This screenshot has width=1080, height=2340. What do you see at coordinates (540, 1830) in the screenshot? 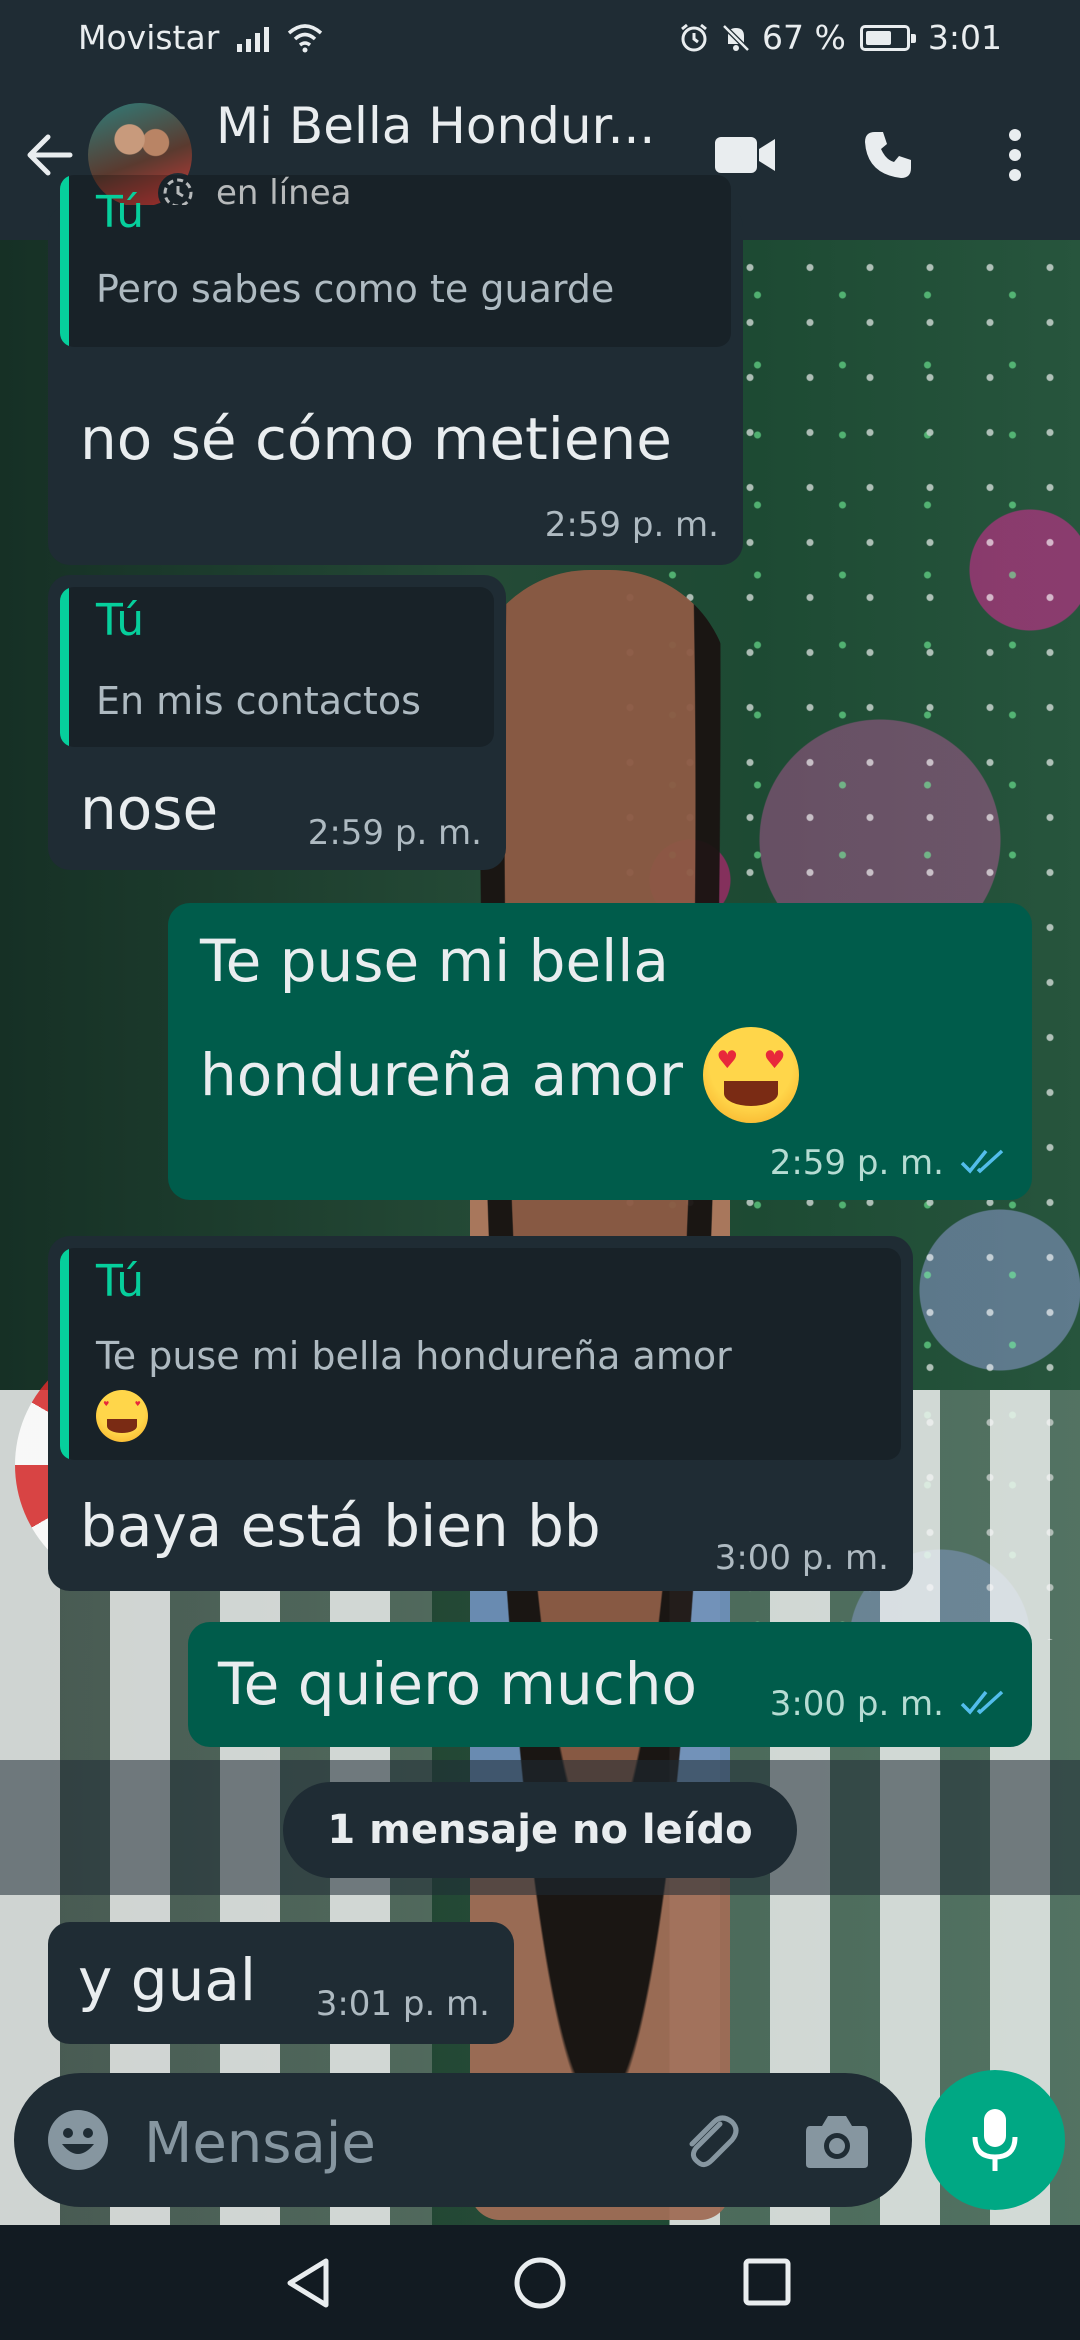
I see `unread-messages-divider: 1 mensaje no leído` at bounding box center [540, 1830].